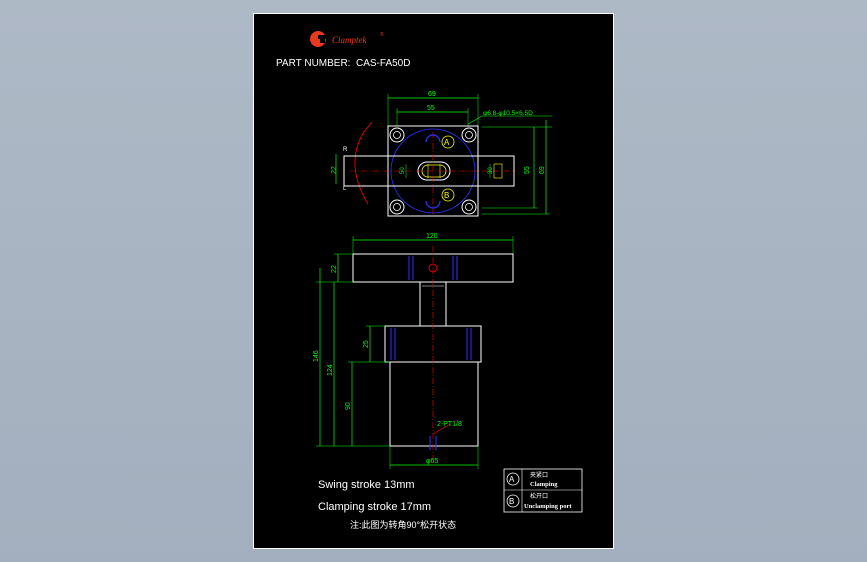  Describe the element at coordinates (432, 236) in the screenshot. I see `svg-text: 120` at that location.